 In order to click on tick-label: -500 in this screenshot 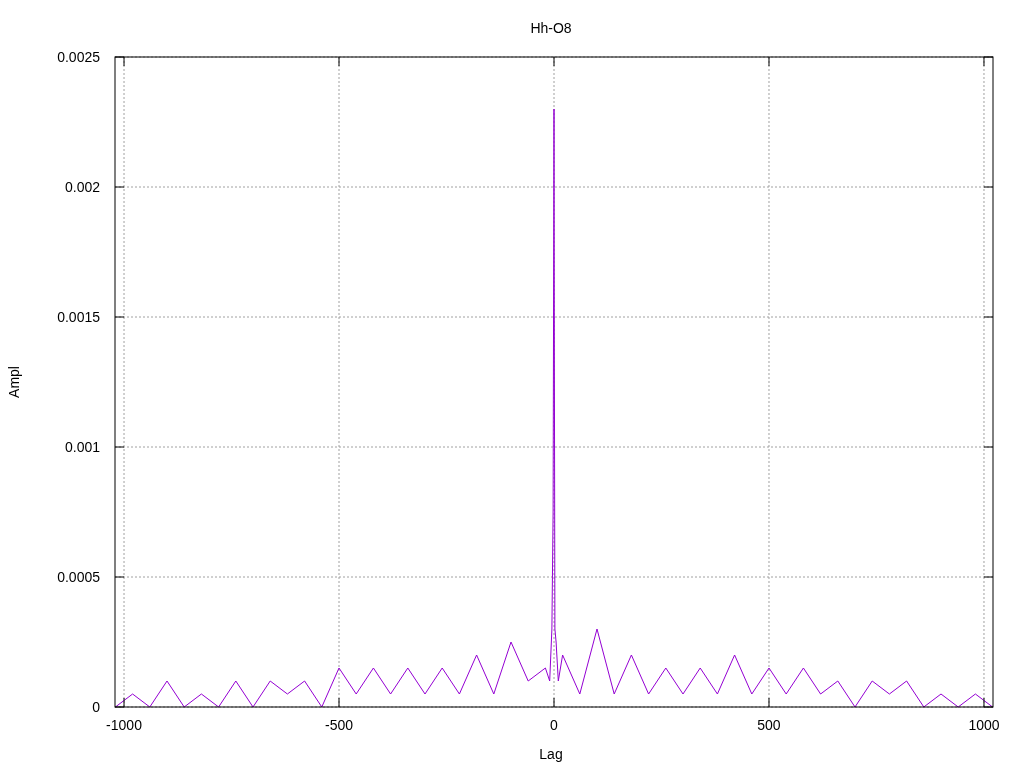, I will do `click(339, 725)`.